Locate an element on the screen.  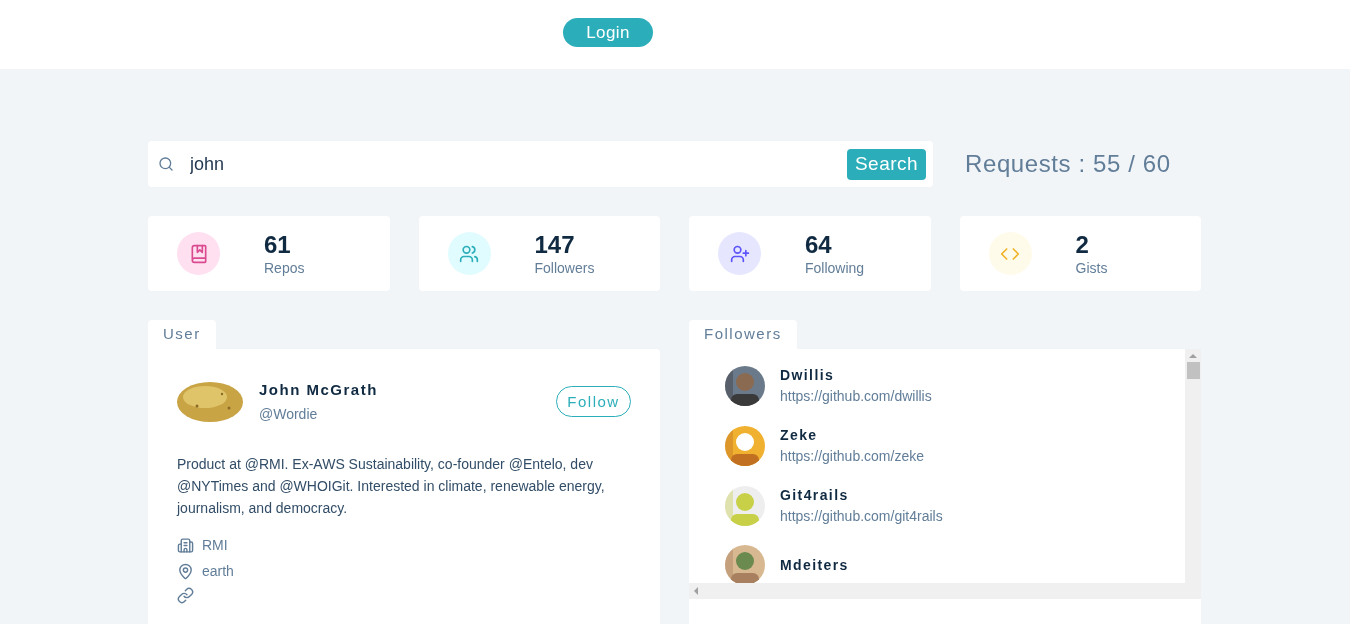
follower-name: Dwillis is located at coordinates (808, 375).